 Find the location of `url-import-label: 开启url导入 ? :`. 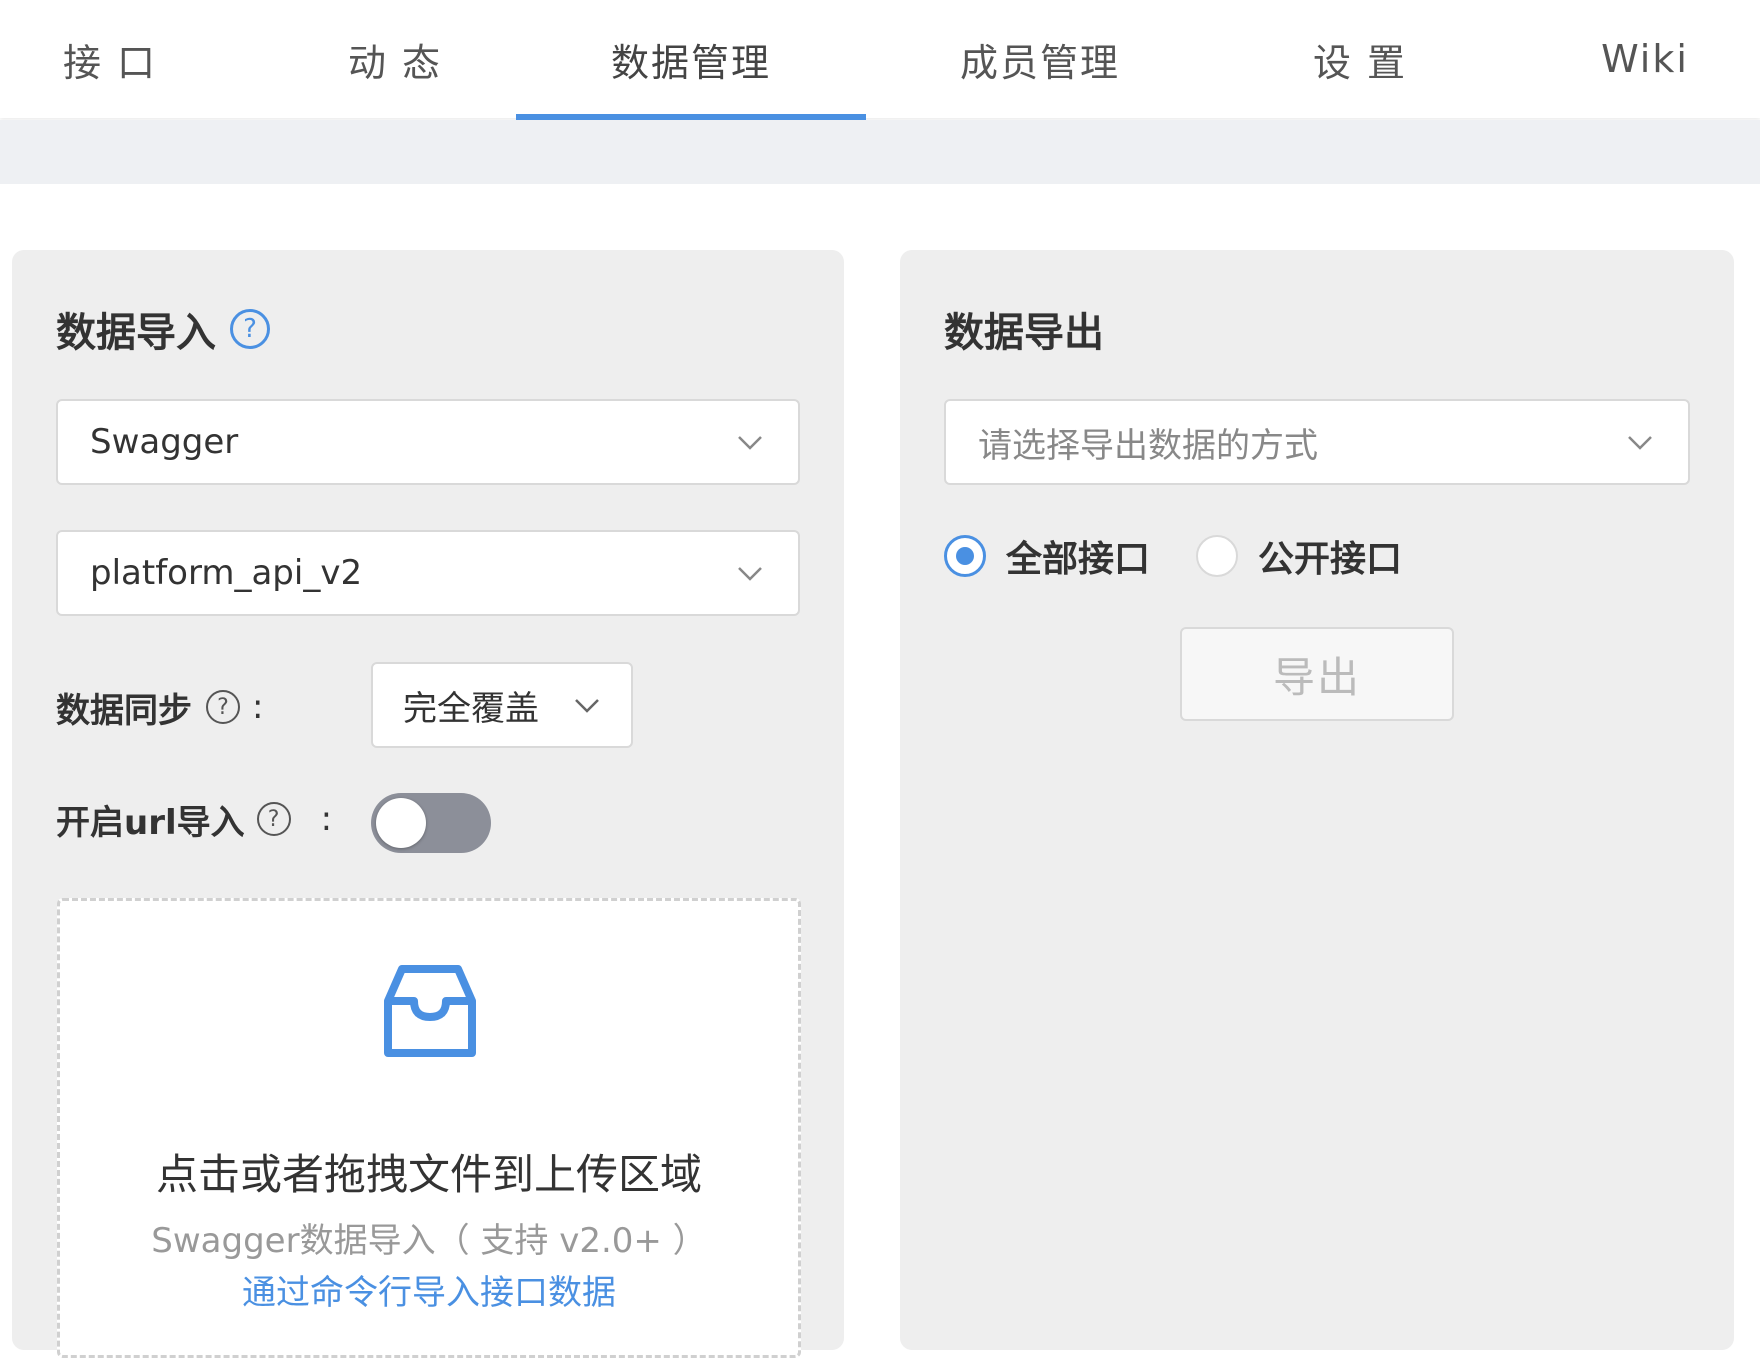

url-import-label: 开启url导入 ? : is located at coordinates (194, 820).